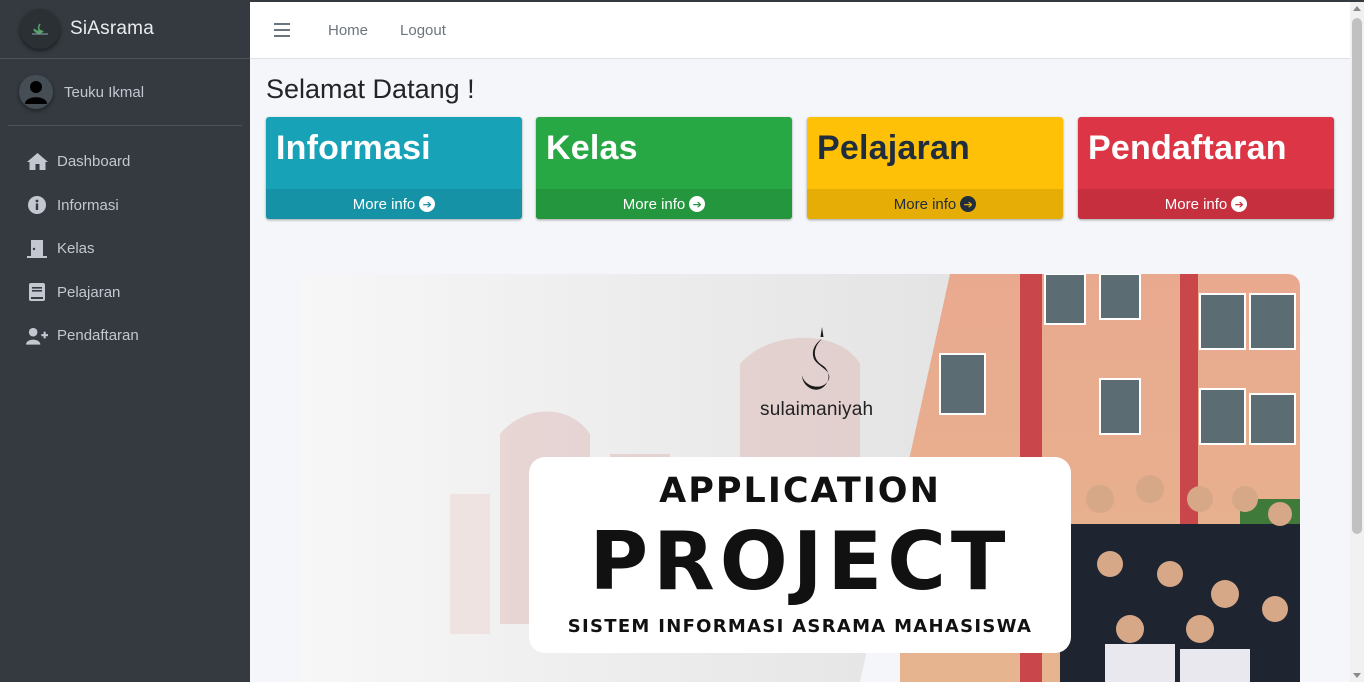 This screenshot has height=682, width=1364. I want to click on scrollbar, so click(1357, 342).